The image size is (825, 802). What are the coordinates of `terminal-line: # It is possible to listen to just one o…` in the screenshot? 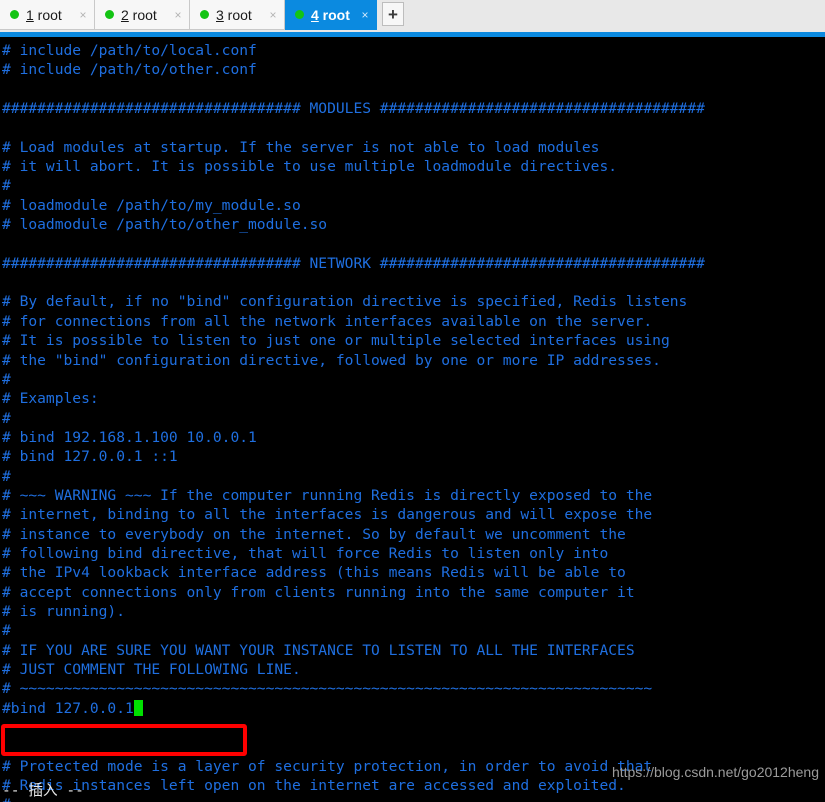 It's located at (336, 341).